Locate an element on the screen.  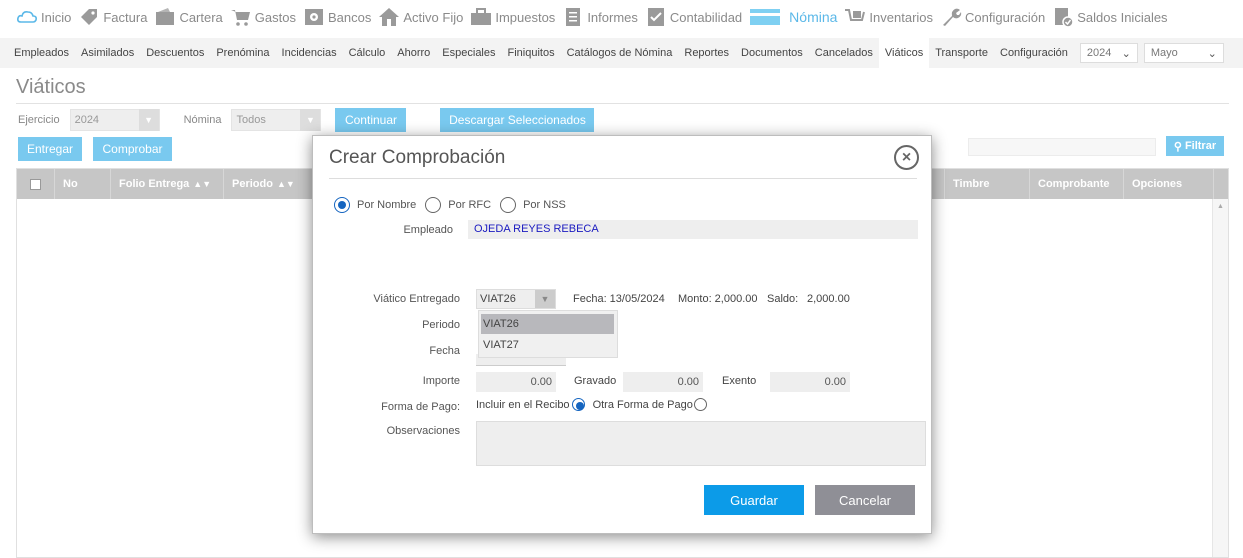
empleado-field: OJEDA REYES REBECA is located at coordinates (693, 229).